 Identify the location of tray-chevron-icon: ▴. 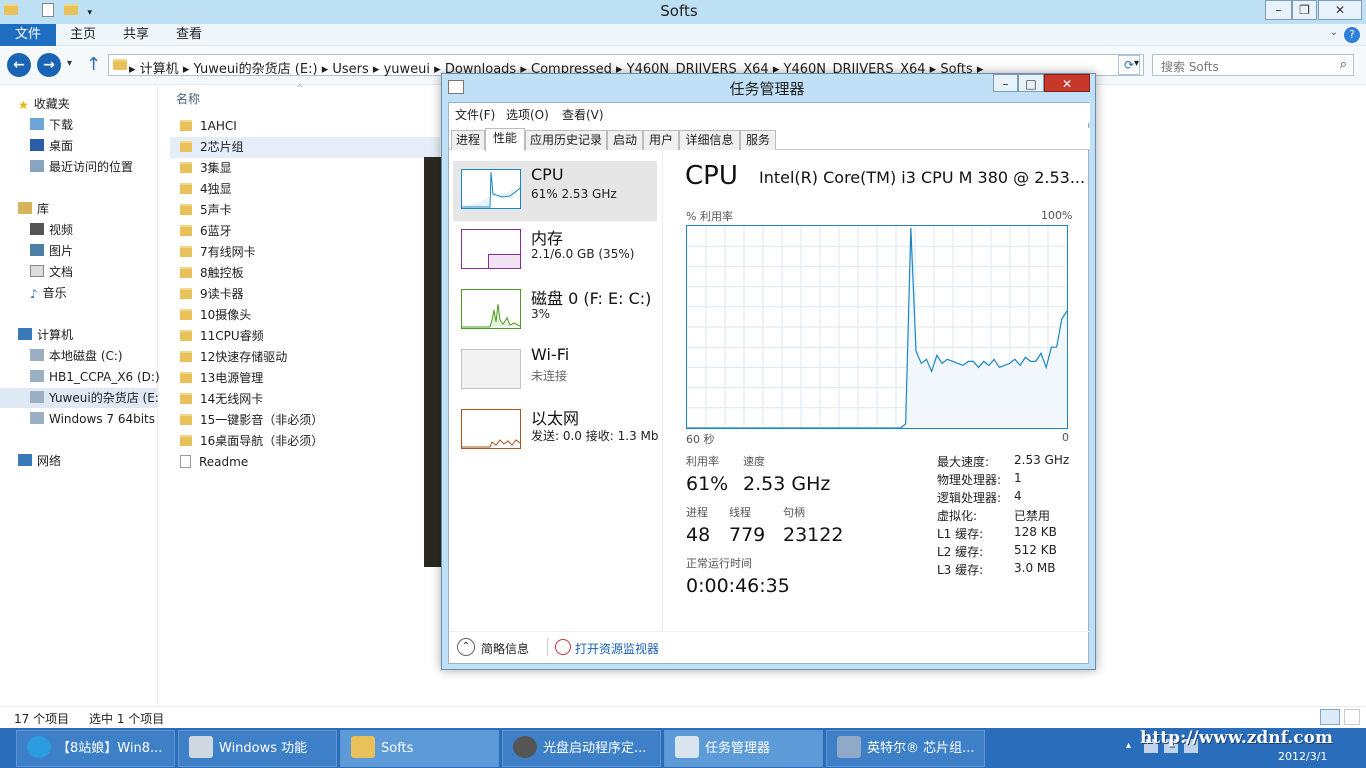
(1128, 745).